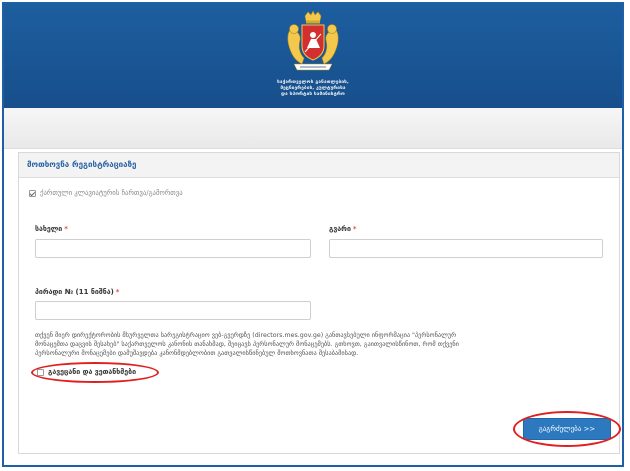  What do you see at coordinates (313, 94) in the screenshot?
I see `ministry-name-line-3: და სპორტის სამინისტრო` at bounding box center [313, 94].